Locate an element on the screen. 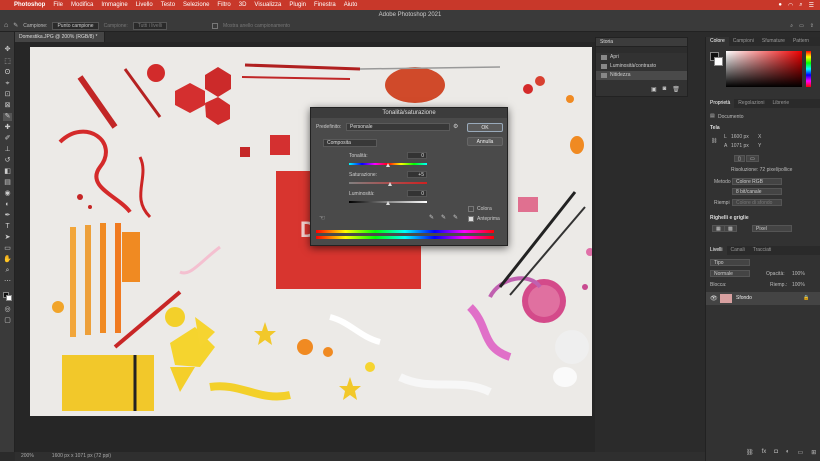 The width and height of the screenshot is (820, 461). layer-filter-select: Tipo is located at coordinates (730, 262).